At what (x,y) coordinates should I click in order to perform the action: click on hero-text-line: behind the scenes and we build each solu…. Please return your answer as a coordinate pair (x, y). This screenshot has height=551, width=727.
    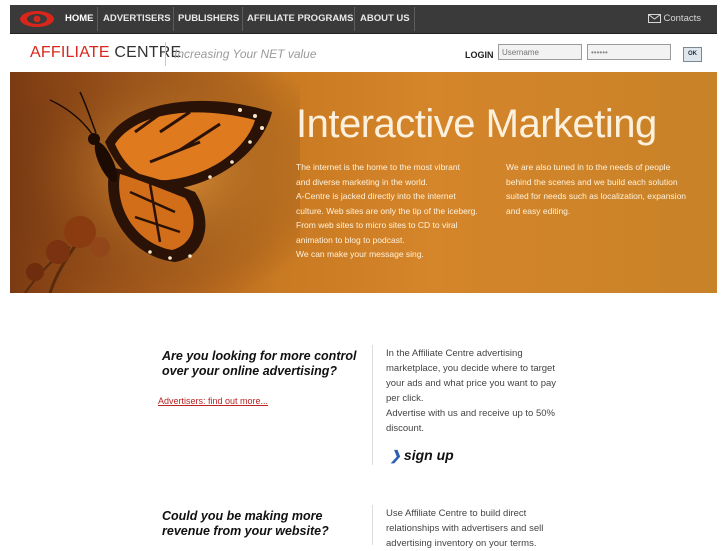
    Looking at the image, I should click on (592, 181).